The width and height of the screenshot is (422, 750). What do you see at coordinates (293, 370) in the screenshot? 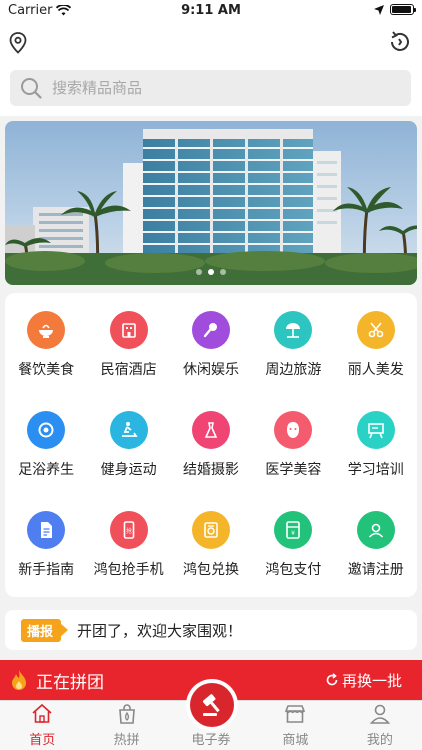
I see `category-label: 周边旅游` at bounding box center [293, 370].